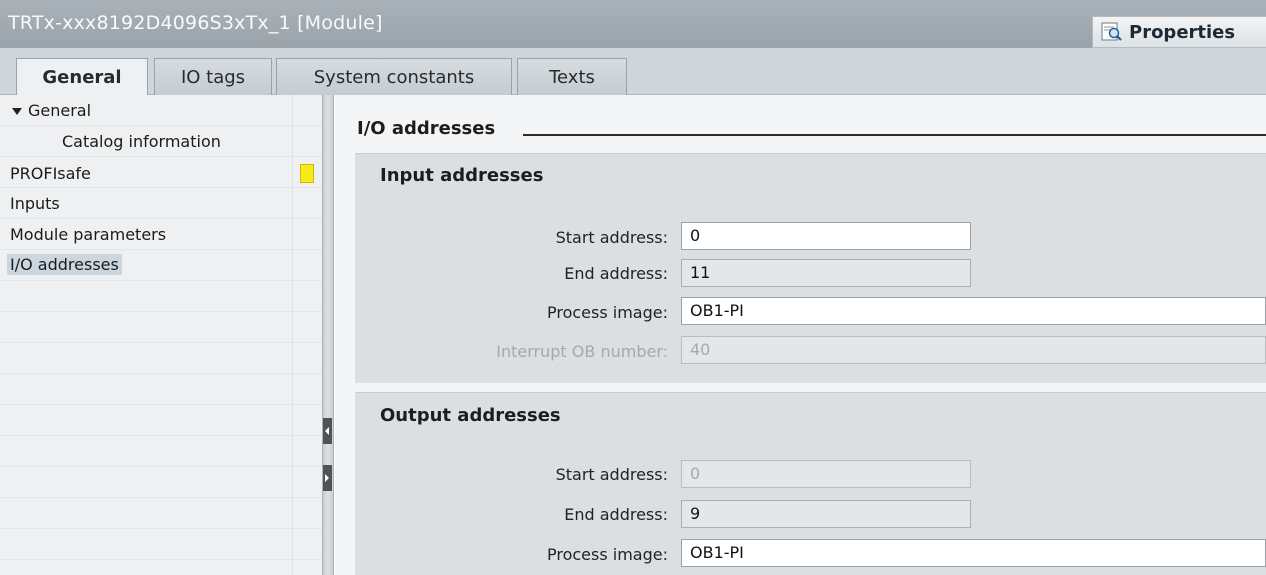 The height and width of the screenshot is (575, 1266). Describe the element at coordinates (607, 554) in the screenshot. I see `output-process-image-label: Process image:` at that location.